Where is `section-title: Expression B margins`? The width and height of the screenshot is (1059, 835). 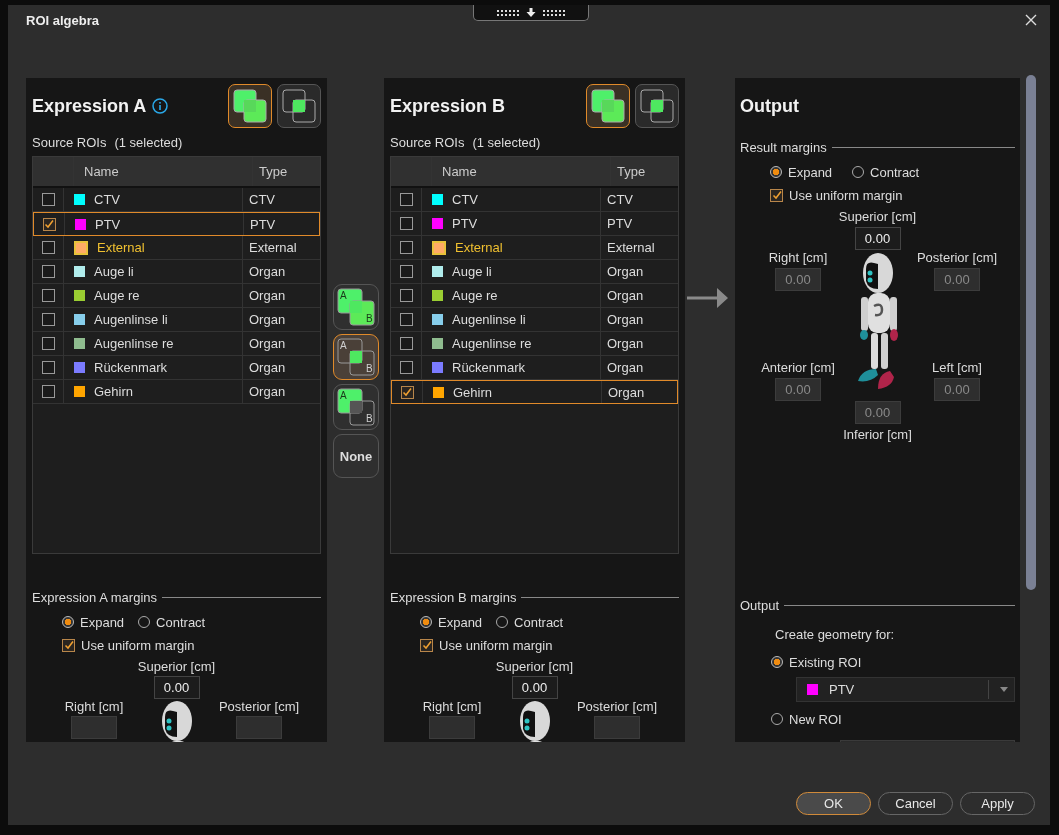
section-title: Expression B margins is located at coordinates (453, 597).